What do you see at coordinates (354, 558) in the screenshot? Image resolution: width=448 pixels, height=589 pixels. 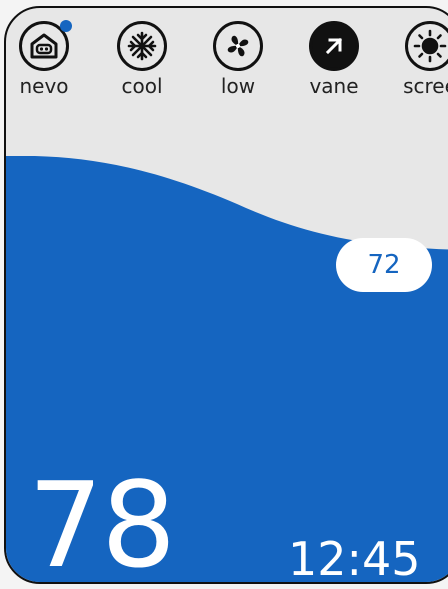 I see `clock-time: 12:45` at bounding box center [354, 558].